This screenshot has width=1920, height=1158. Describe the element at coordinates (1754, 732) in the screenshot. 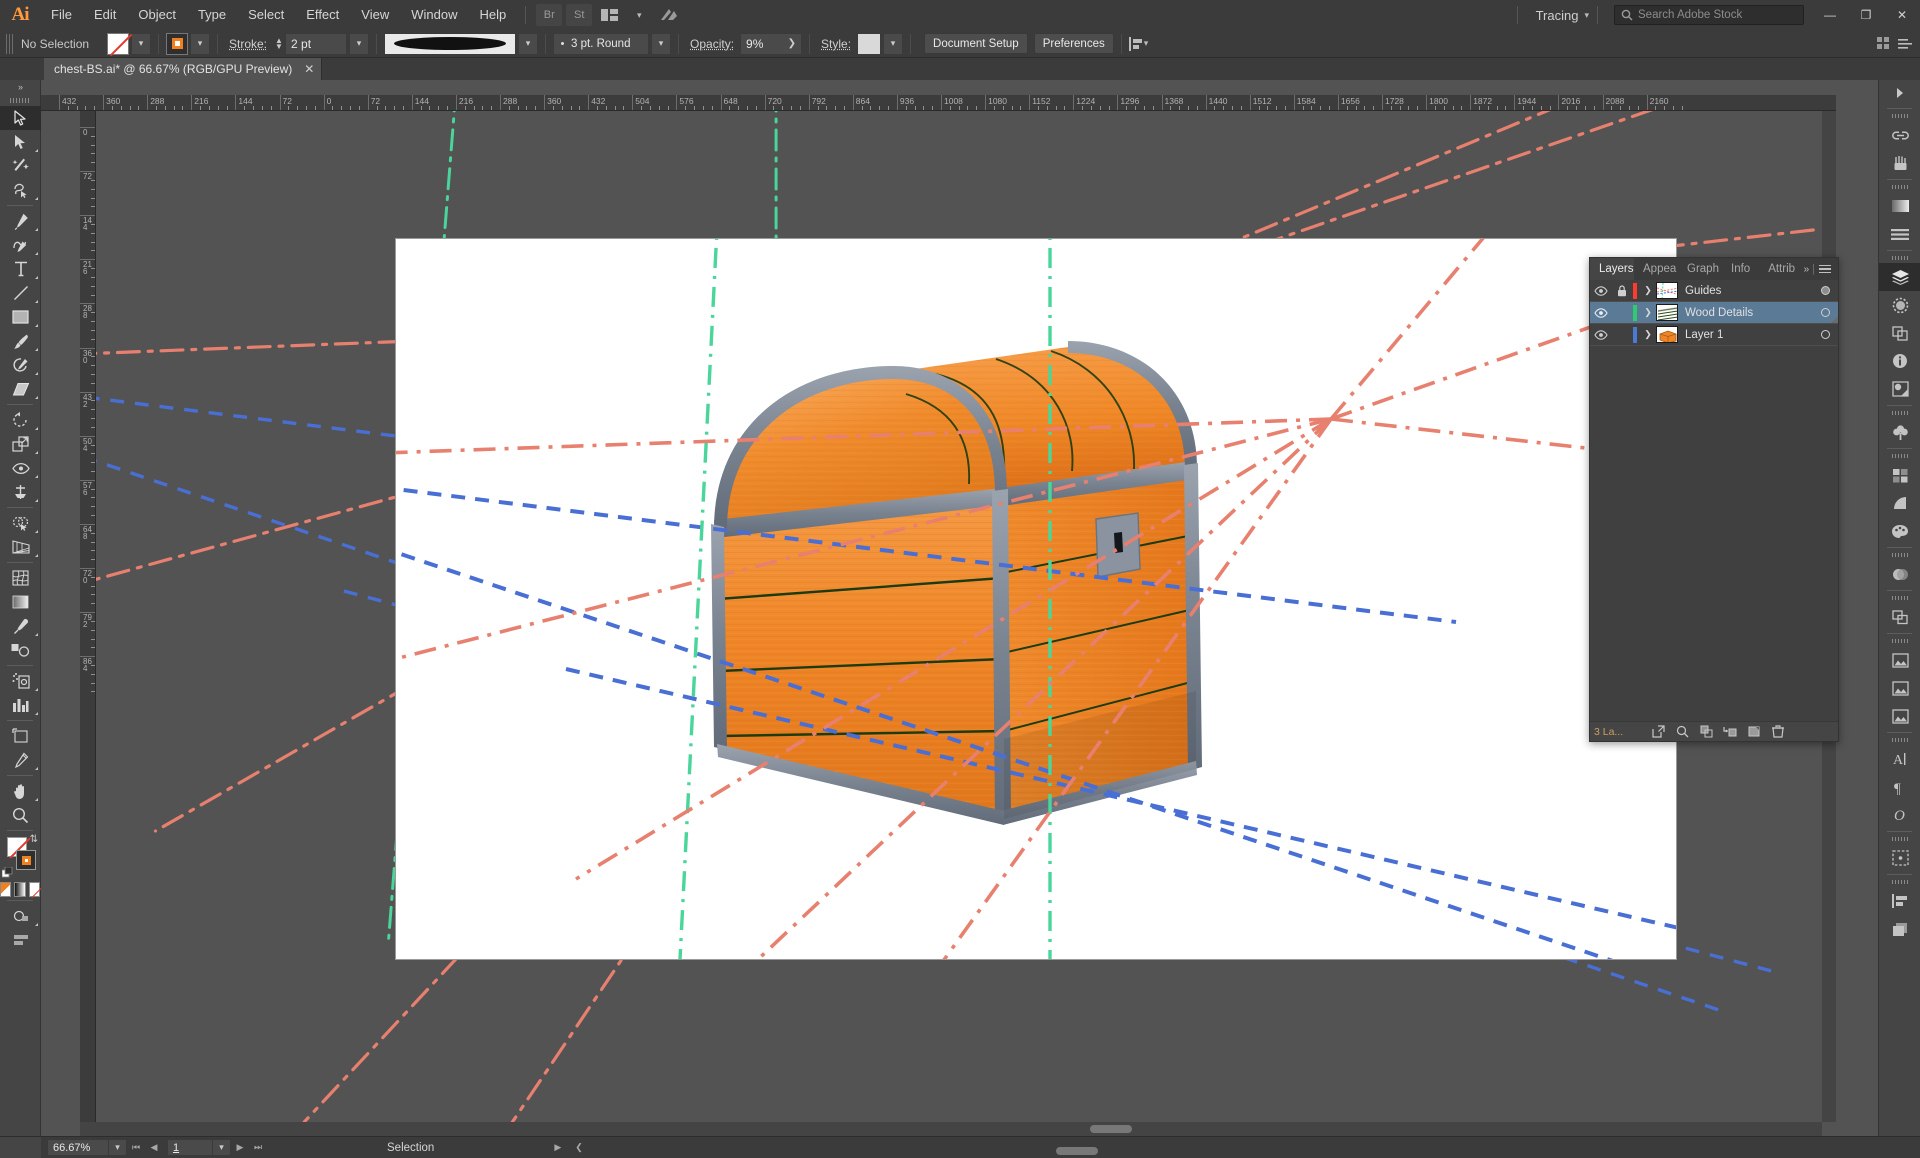

I see `create-new-layer-icon` at that location.